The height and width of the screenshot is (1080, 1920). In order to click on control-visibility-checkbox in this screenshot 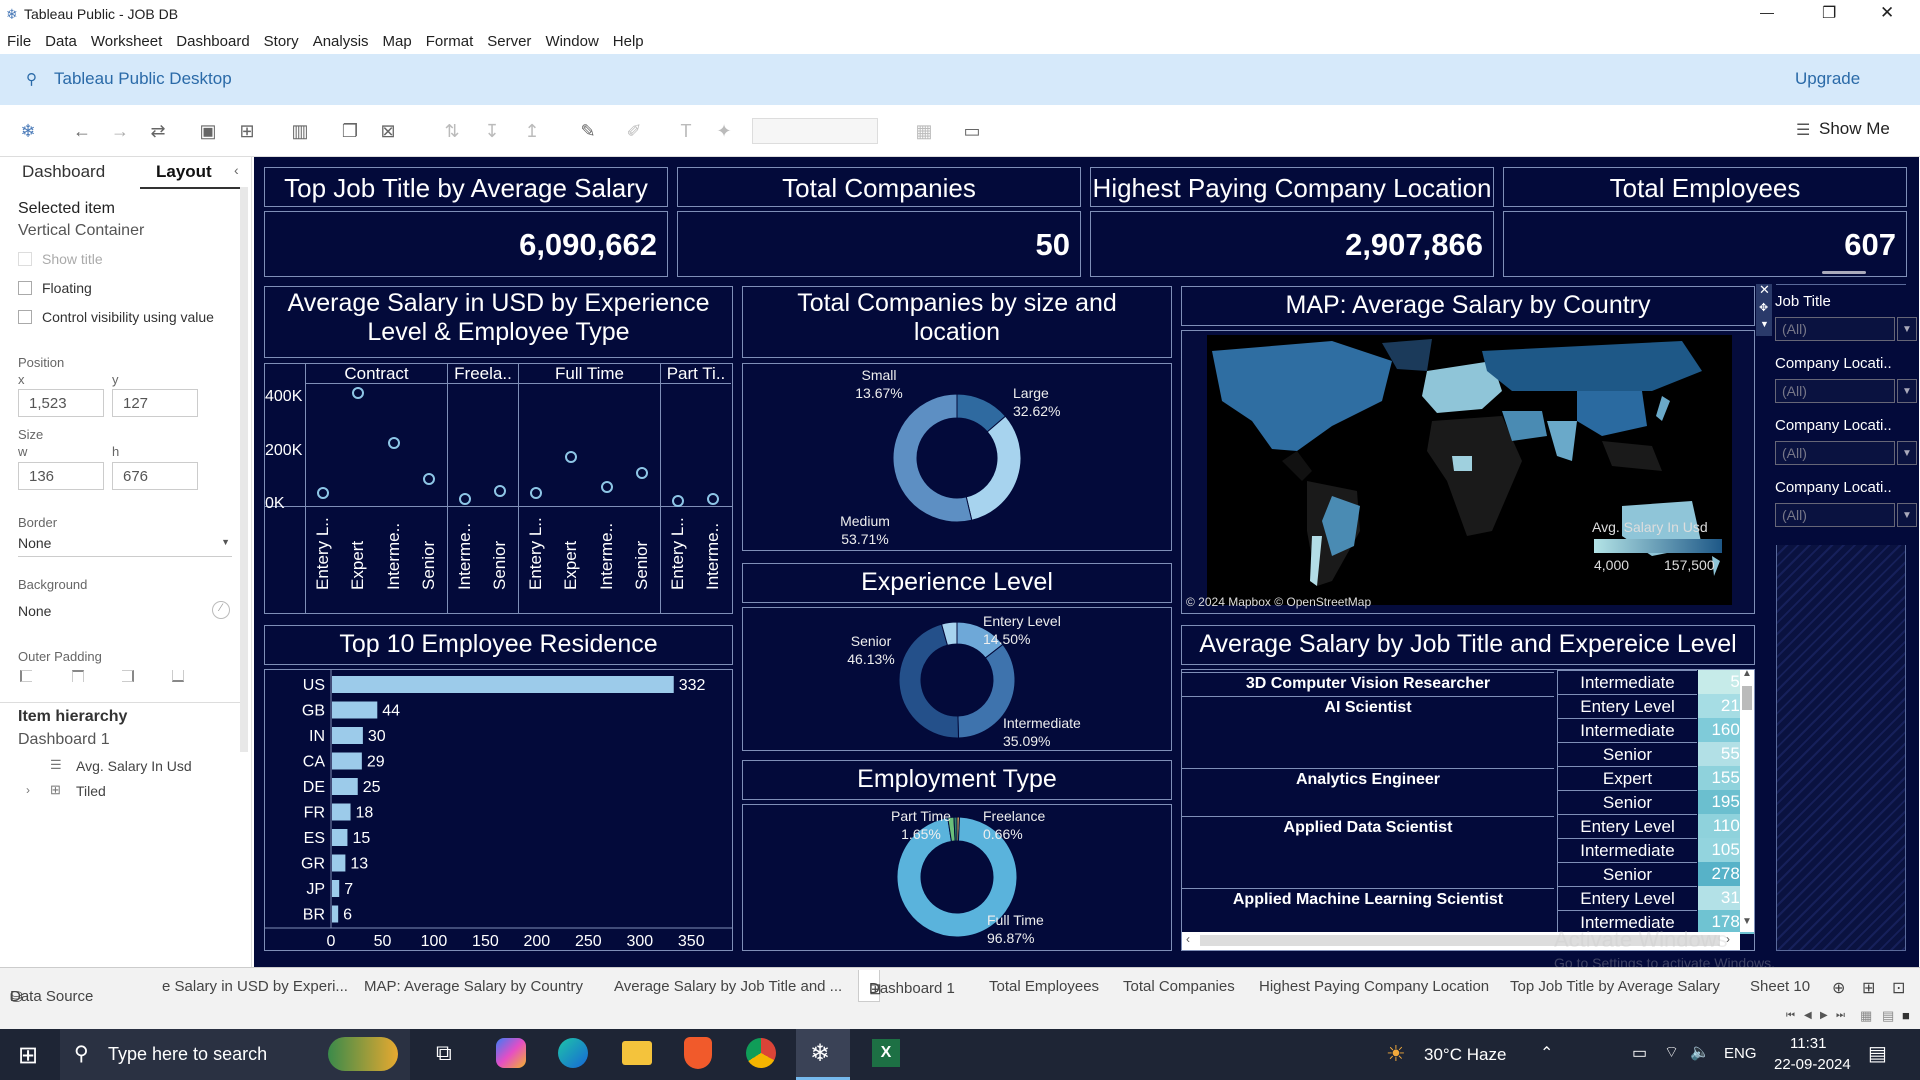, I will do `click(25, 317)`.